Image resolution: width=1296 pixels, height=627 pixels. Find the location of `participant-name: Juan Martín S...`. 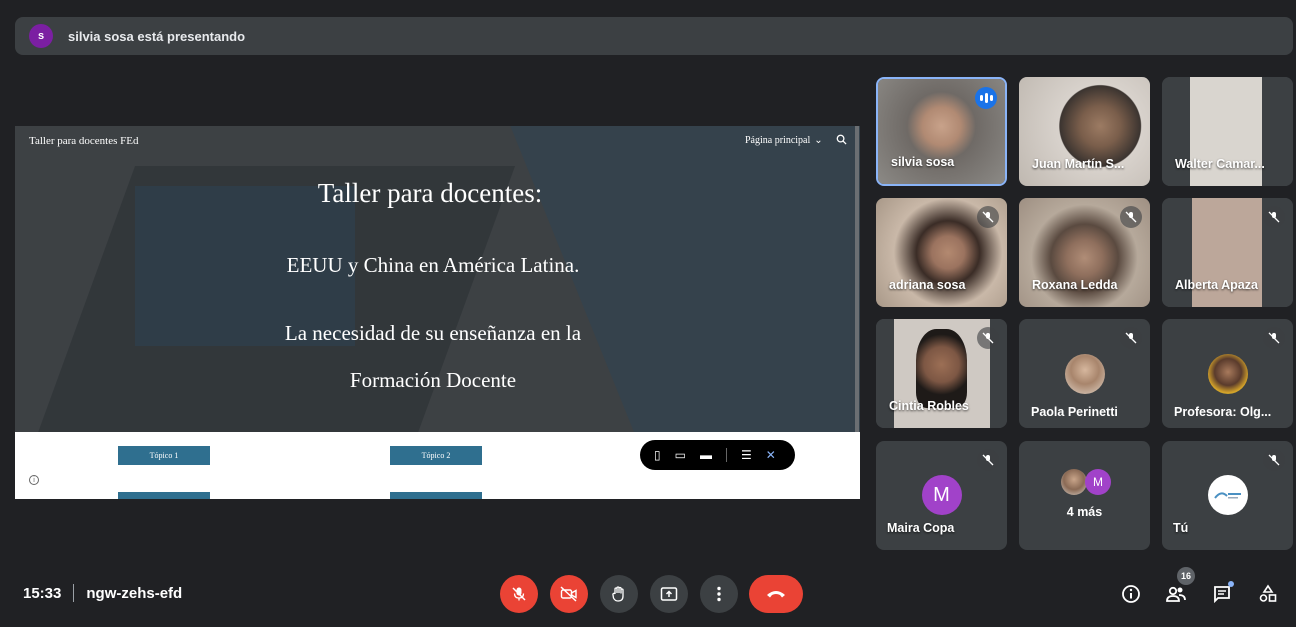

participant-name: Juan Martín S... is located at coordinates (1078, 164).